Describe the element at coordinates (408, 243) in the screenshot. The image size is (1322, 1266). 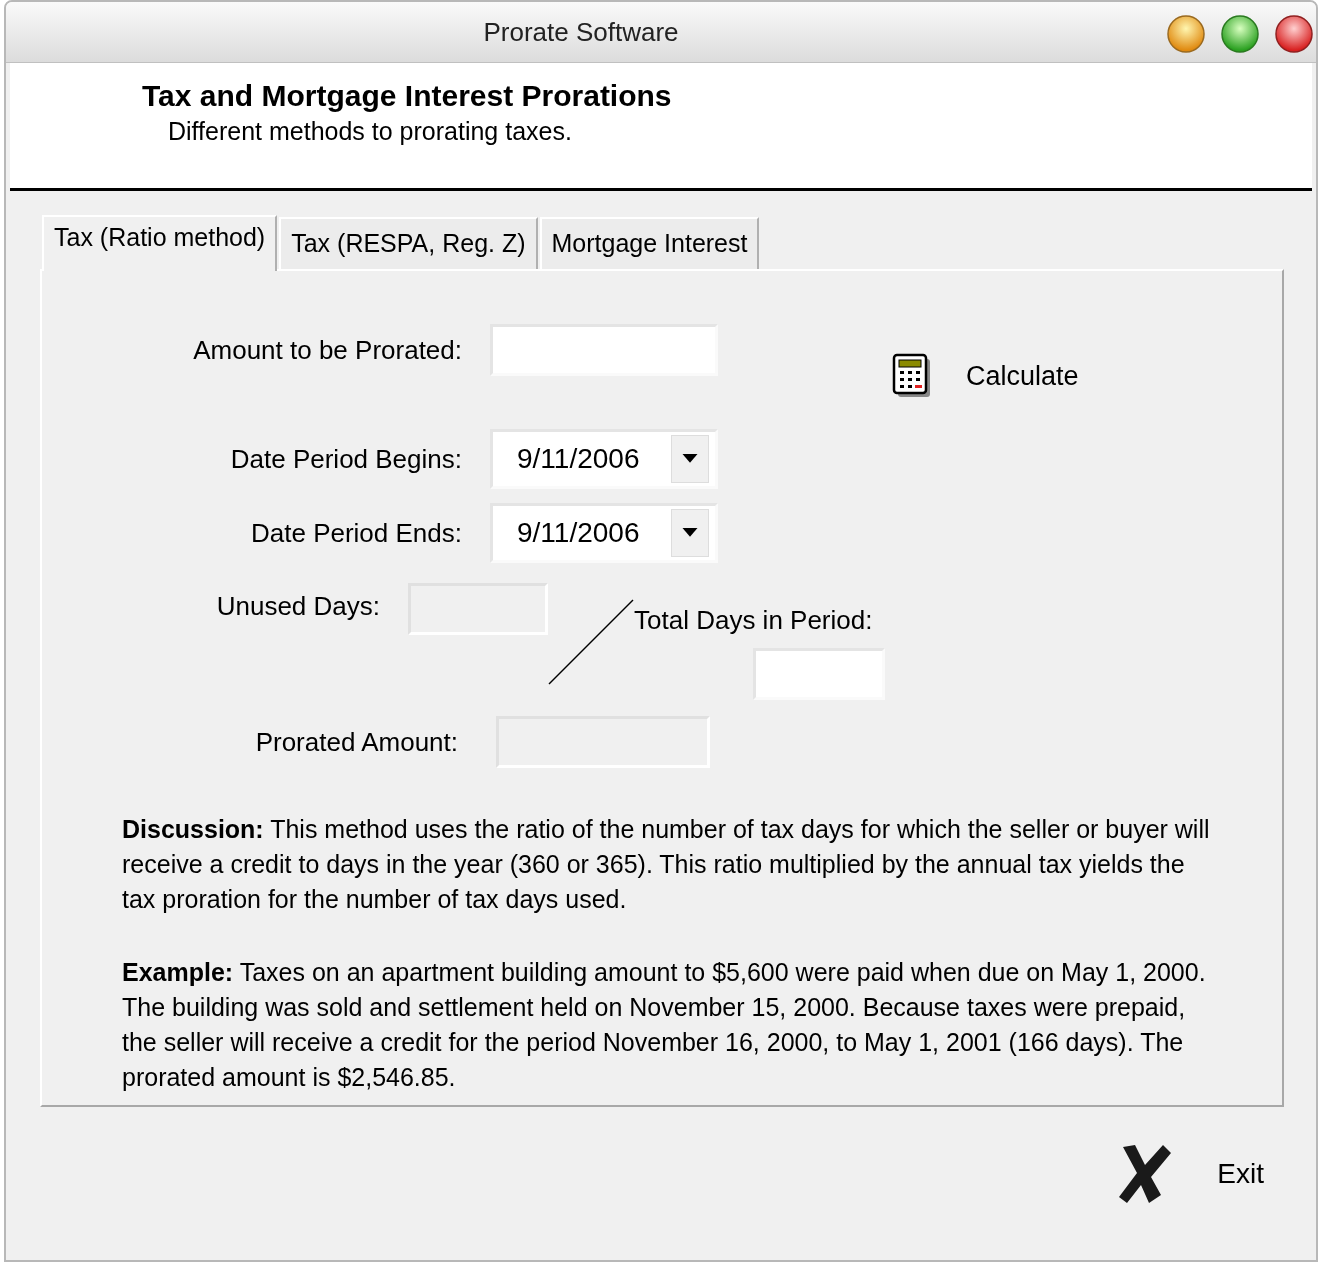
I see `tab: Tax (RESPA, Reg. Z)` at that location.